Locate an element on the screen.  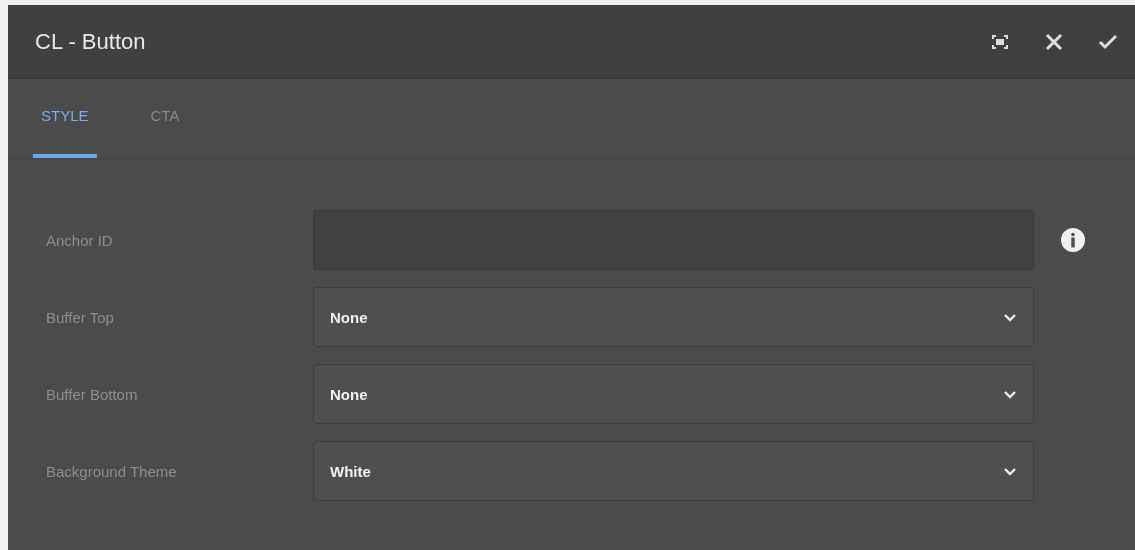
close-icon is located at coordinates (1054, 41).